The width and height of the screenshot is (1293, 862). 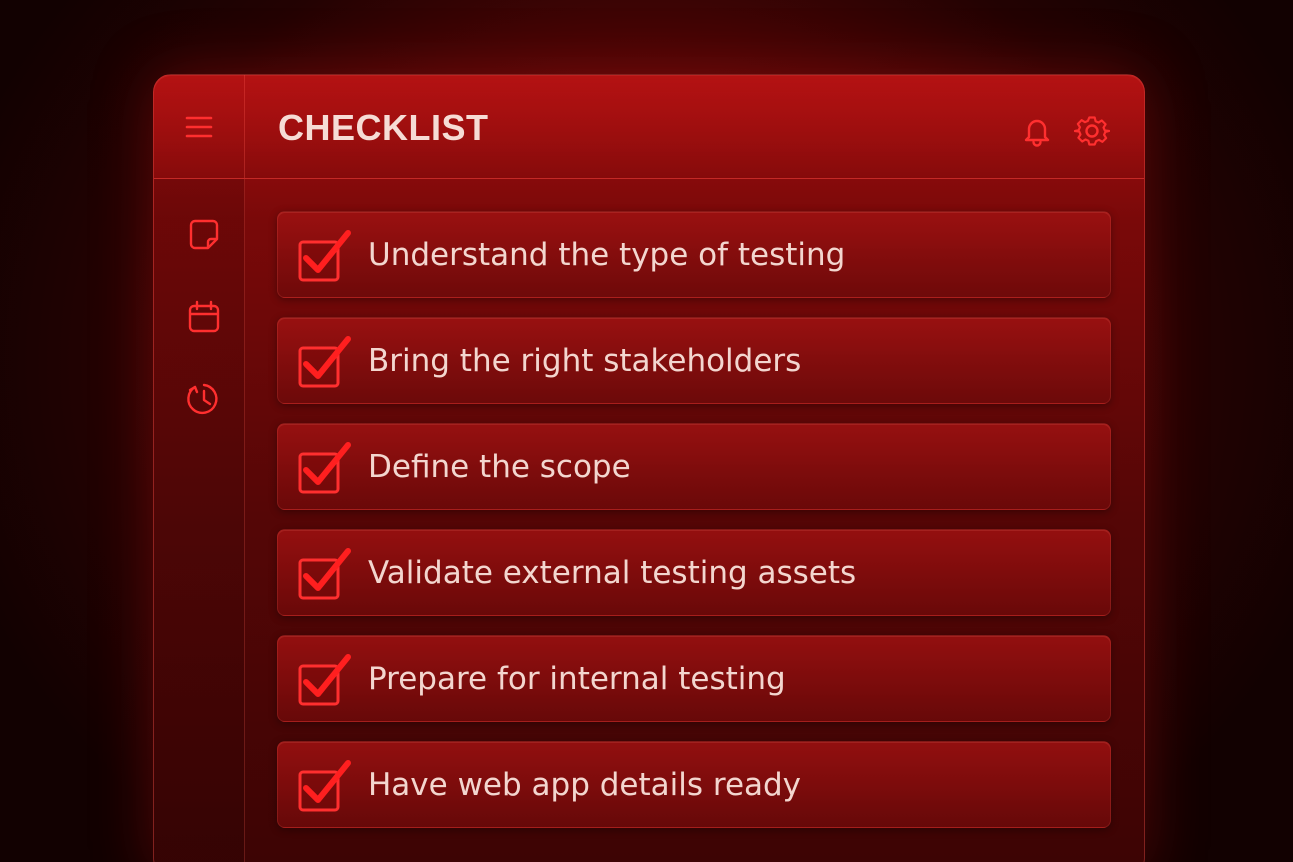 I want to click on checklist-item-label: Understand the type of testing, so click(x=607, y=254).